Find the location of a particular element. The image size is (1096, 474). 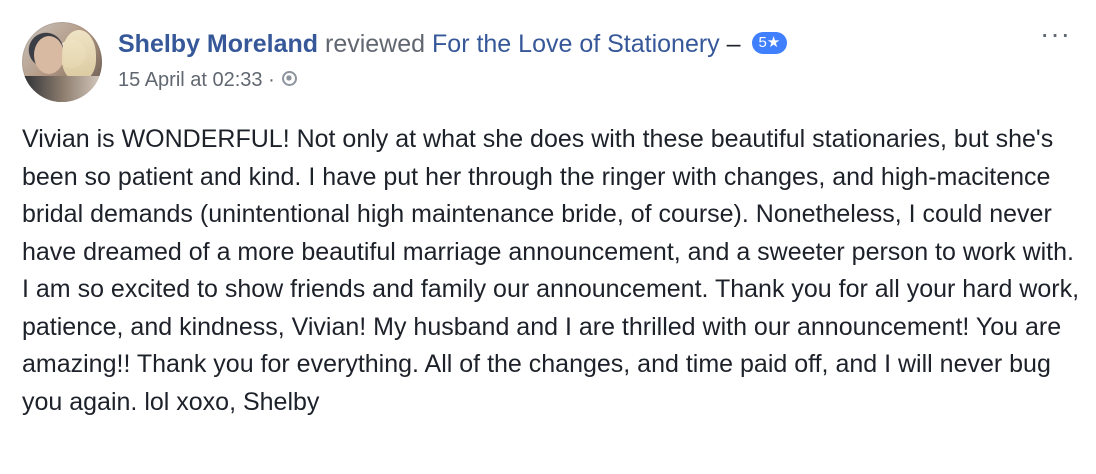

avatar-person-left is located at coordinates (49, 55).